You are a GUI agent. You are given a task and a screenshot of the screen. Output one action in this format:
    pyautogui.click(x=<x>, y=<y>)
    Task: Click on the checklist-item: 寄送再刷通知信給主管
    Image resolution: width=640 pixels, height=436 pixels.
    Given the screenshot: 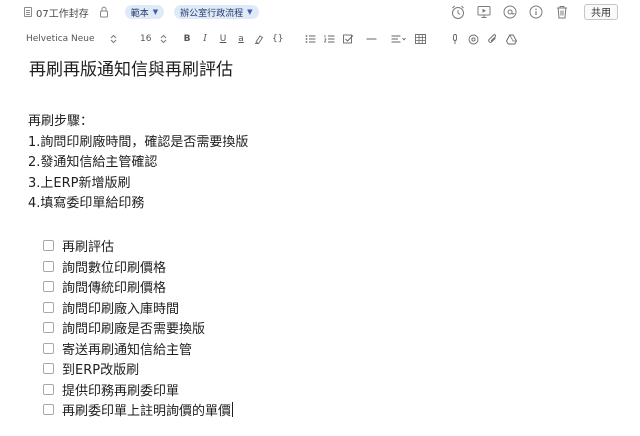 What is the action you would take?
    pyautogui.click(x=331, y=348)
    